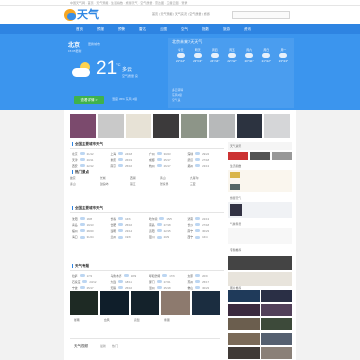 This screenshot has height=360, width=360. What do you see at coordinates (205, 218) in the screenshot?
I see `city-weather-item: 济南 22/13` at bounding box center [205, 218].